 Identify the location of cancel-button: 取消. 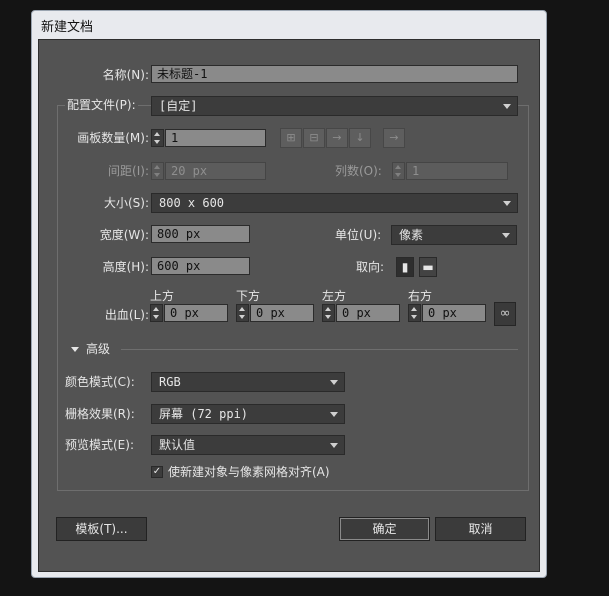
(480, 529).